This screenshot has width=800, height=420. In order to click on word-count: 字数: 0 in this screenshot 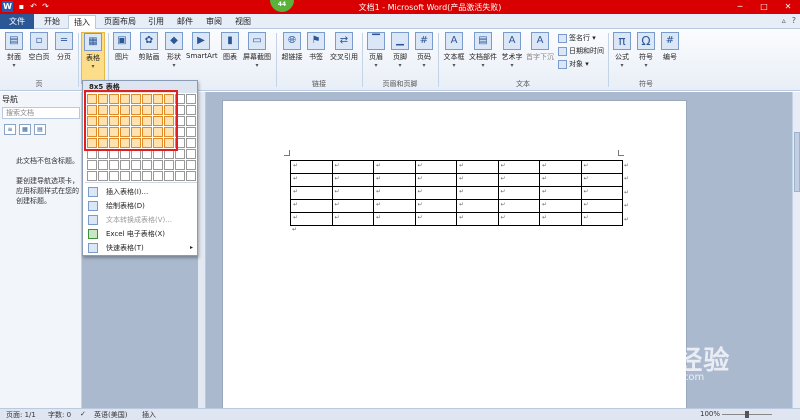, I will do `click(59, 415)`.